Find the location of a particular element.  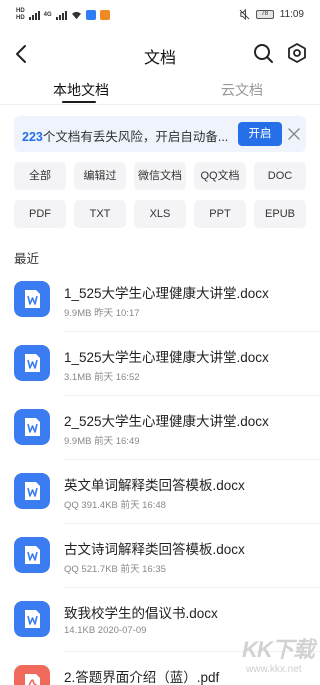

mute-icon is located at coordinates (244, 14).